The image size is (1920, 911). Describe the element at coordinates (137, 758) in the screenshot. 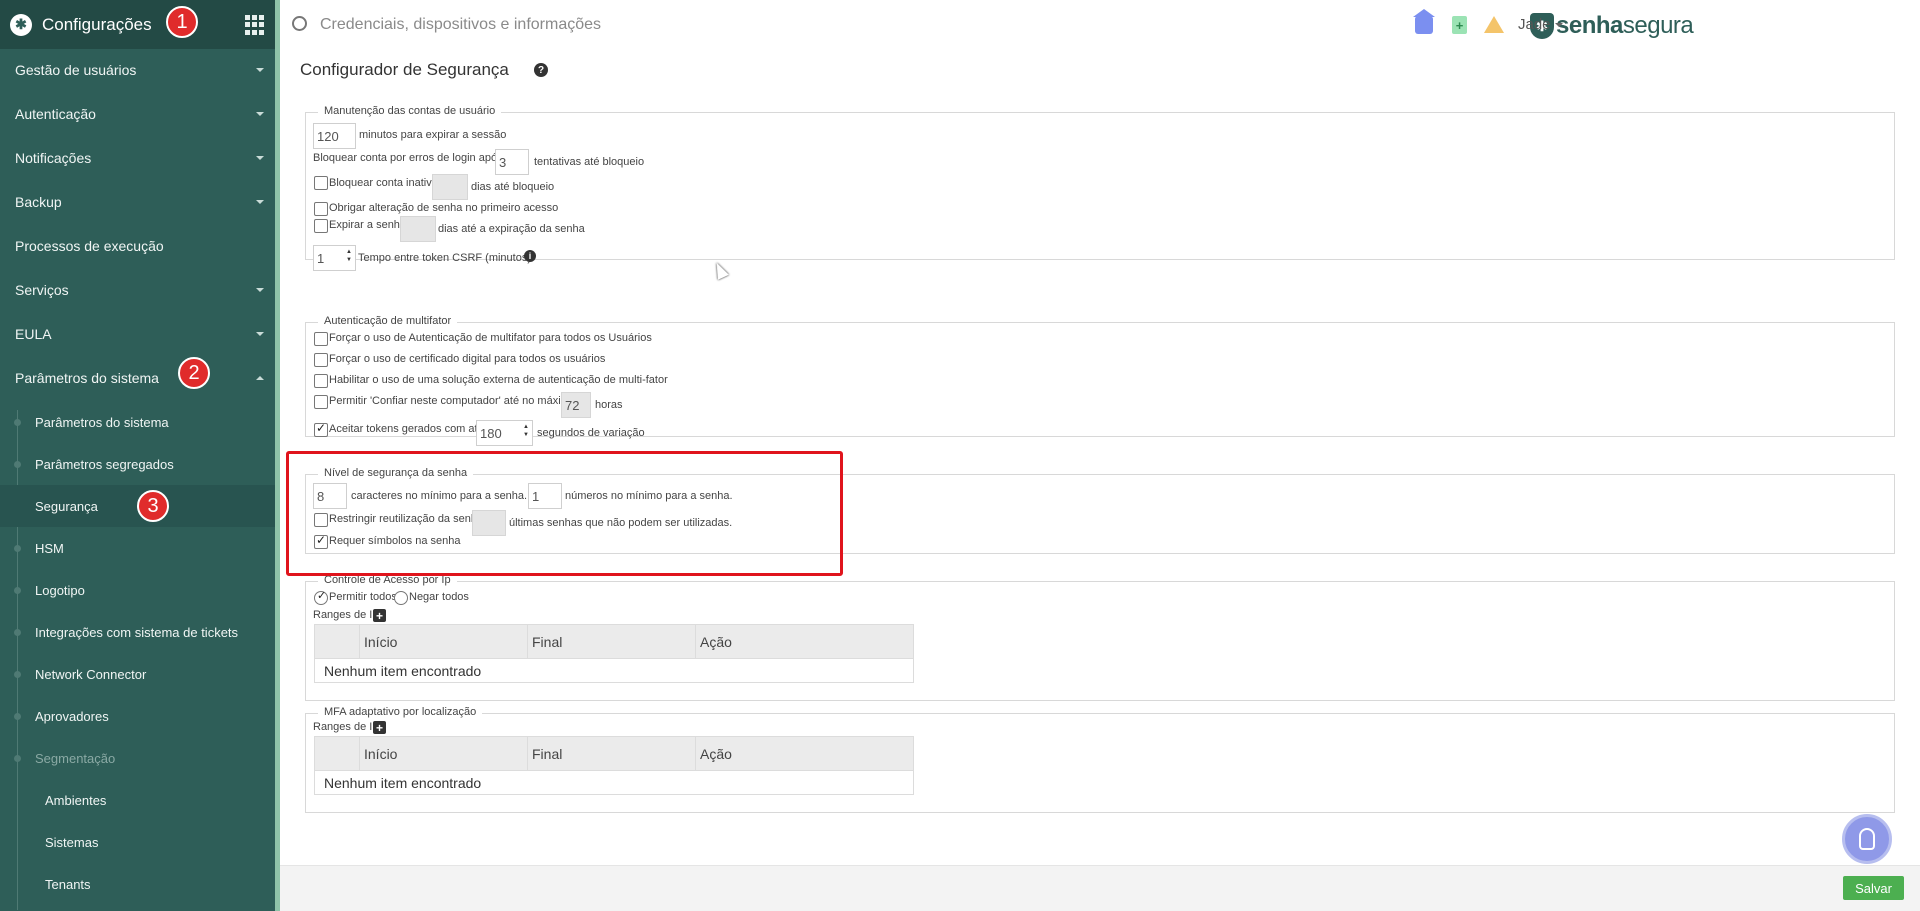

I see `sidebar-subitem-segmentacao: Segmentação` at that location.